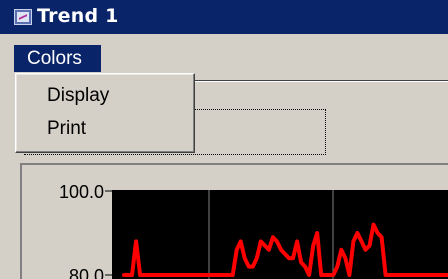 This screenshot has height=279, width=448. What do you see at coordinates (224, 17) in the screenshot?
I see `title-bar: Trend 1` at bounding box center [224, 17].